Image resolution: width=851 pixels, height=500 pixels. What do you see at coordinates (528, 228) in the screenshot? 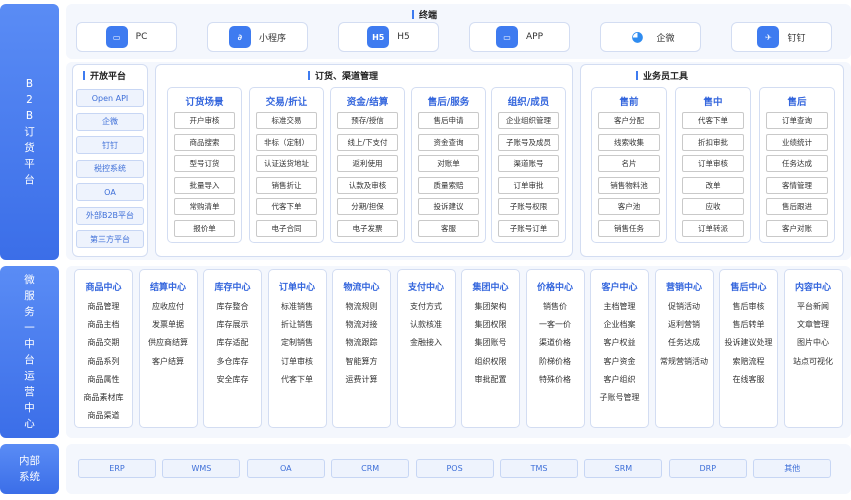
I see `column-item: 子账号订单` at bounding box center [528, 228].